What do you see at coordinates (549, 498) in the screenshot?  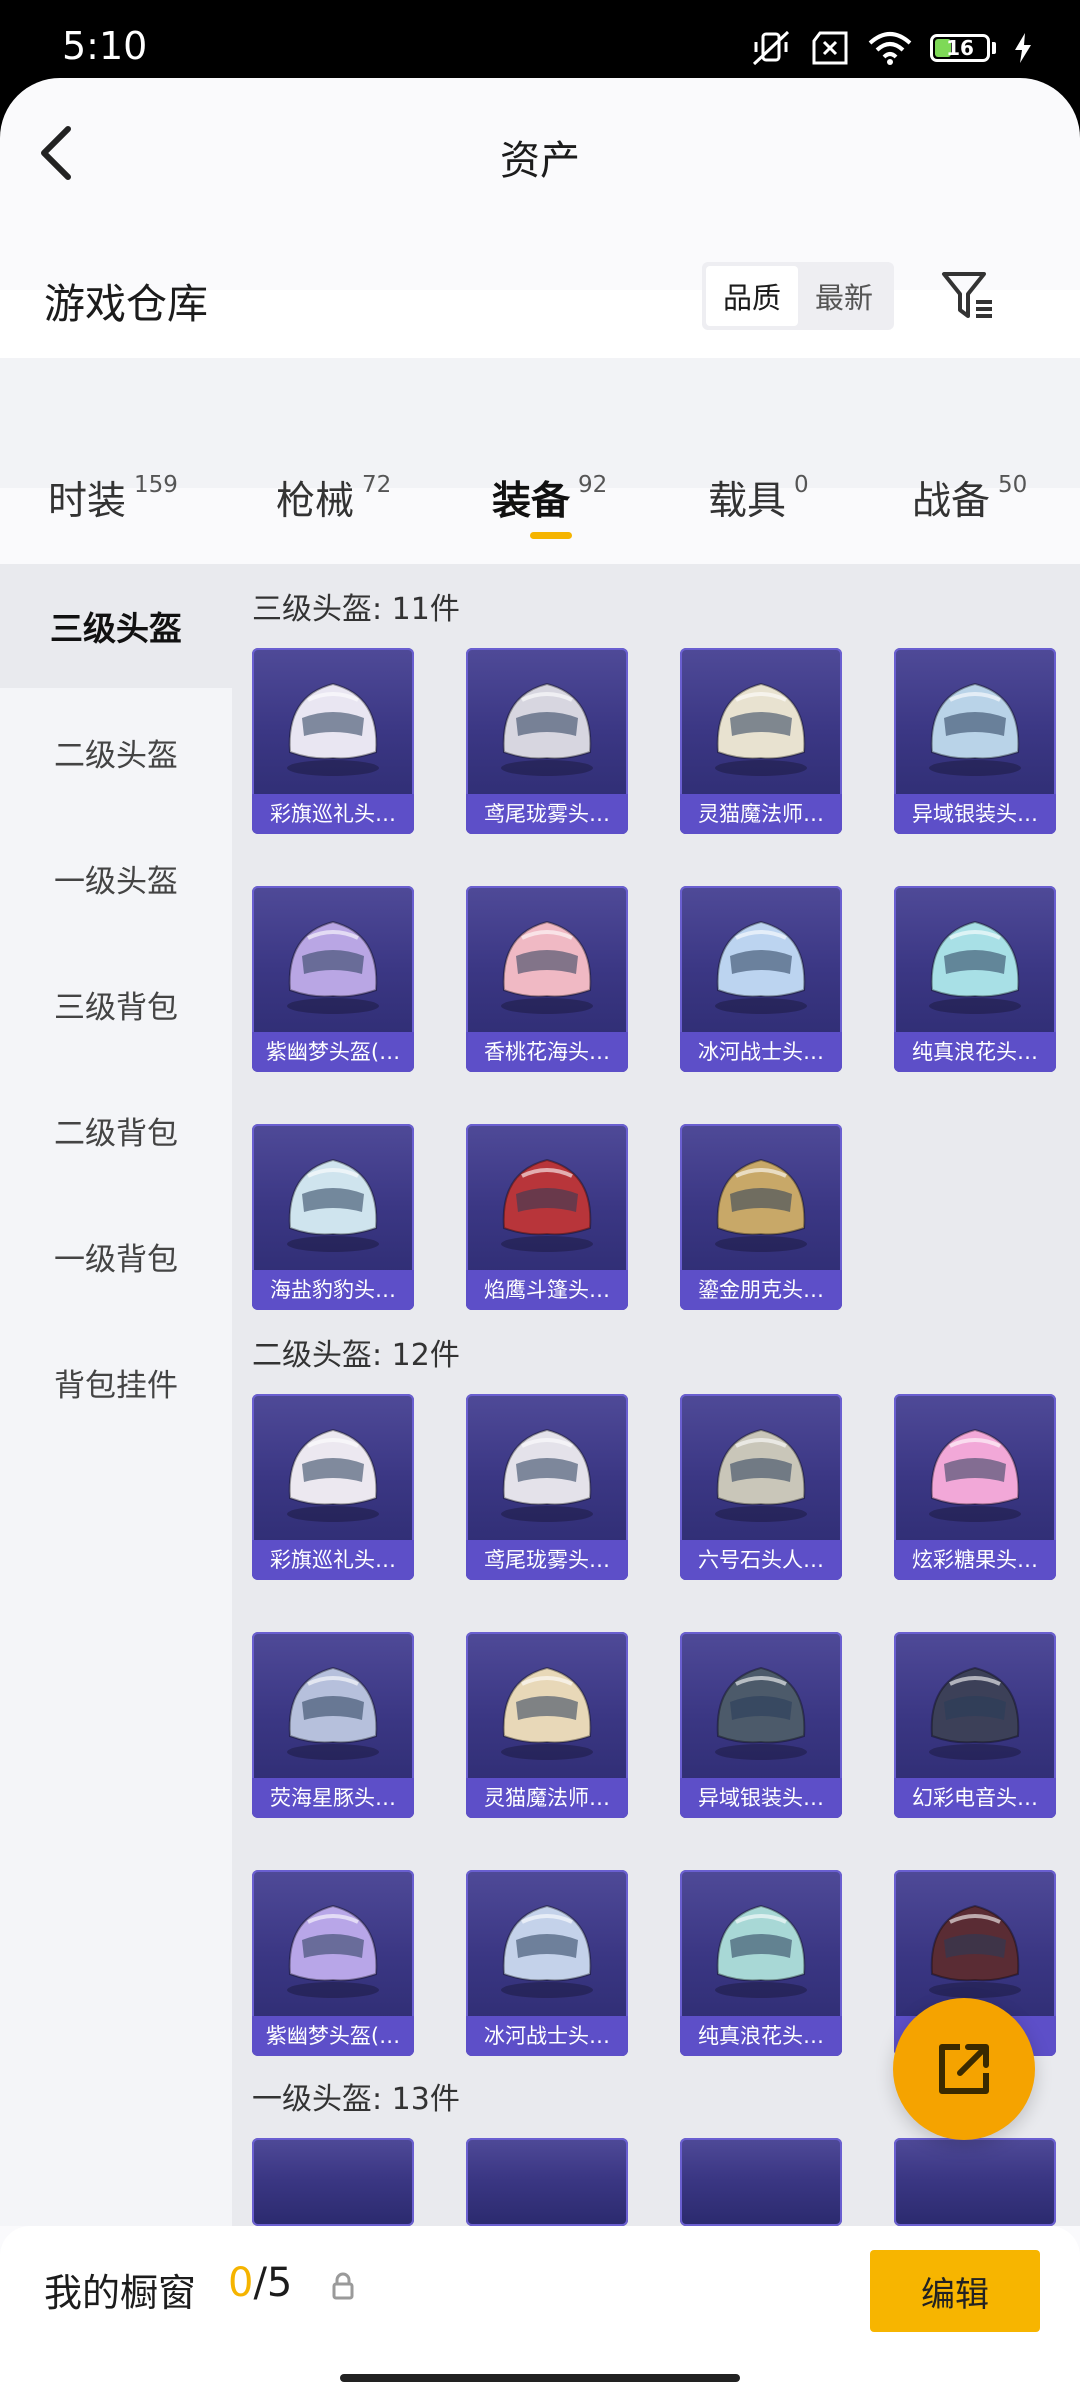 I see `tab-equipment: 装备 92` at bounding box center [549, 498].